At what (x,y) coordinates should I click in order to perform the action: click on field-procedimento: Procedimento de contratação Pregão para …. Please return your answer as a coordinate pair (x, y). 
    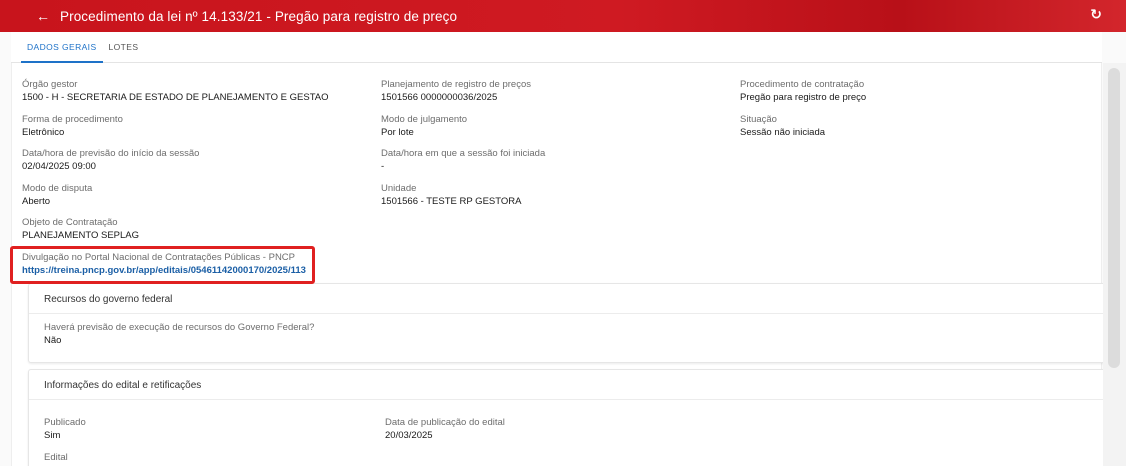
    Looking at the image, I should click on (803, 92).